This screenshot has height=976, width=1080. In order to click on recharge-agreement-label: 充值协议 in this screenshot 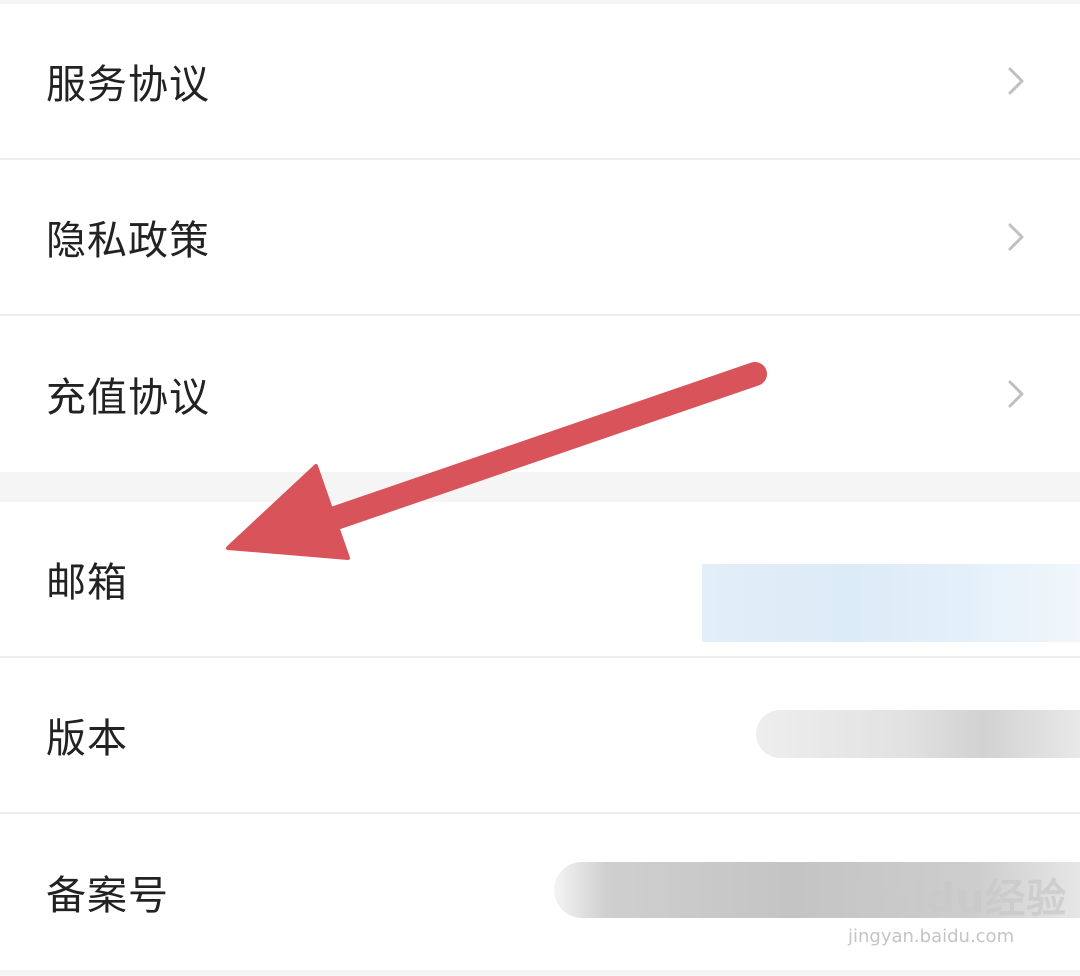, I will do `click(128, 398)`.